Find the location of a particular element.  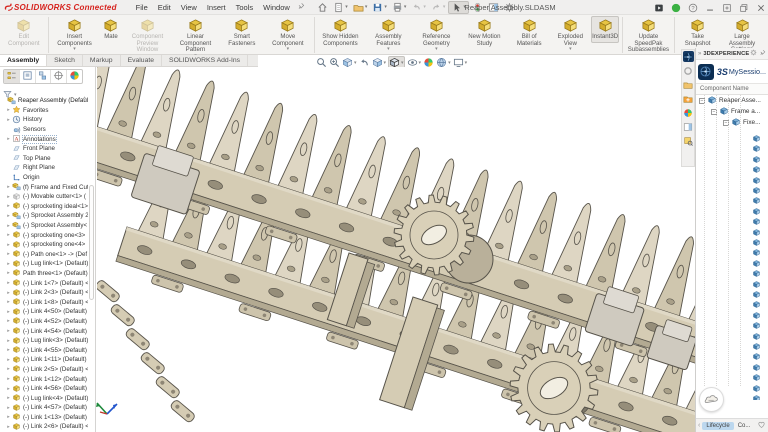

ribbon-component-preview-window-button: Component Preview Window is located at coordinates (147, 36).